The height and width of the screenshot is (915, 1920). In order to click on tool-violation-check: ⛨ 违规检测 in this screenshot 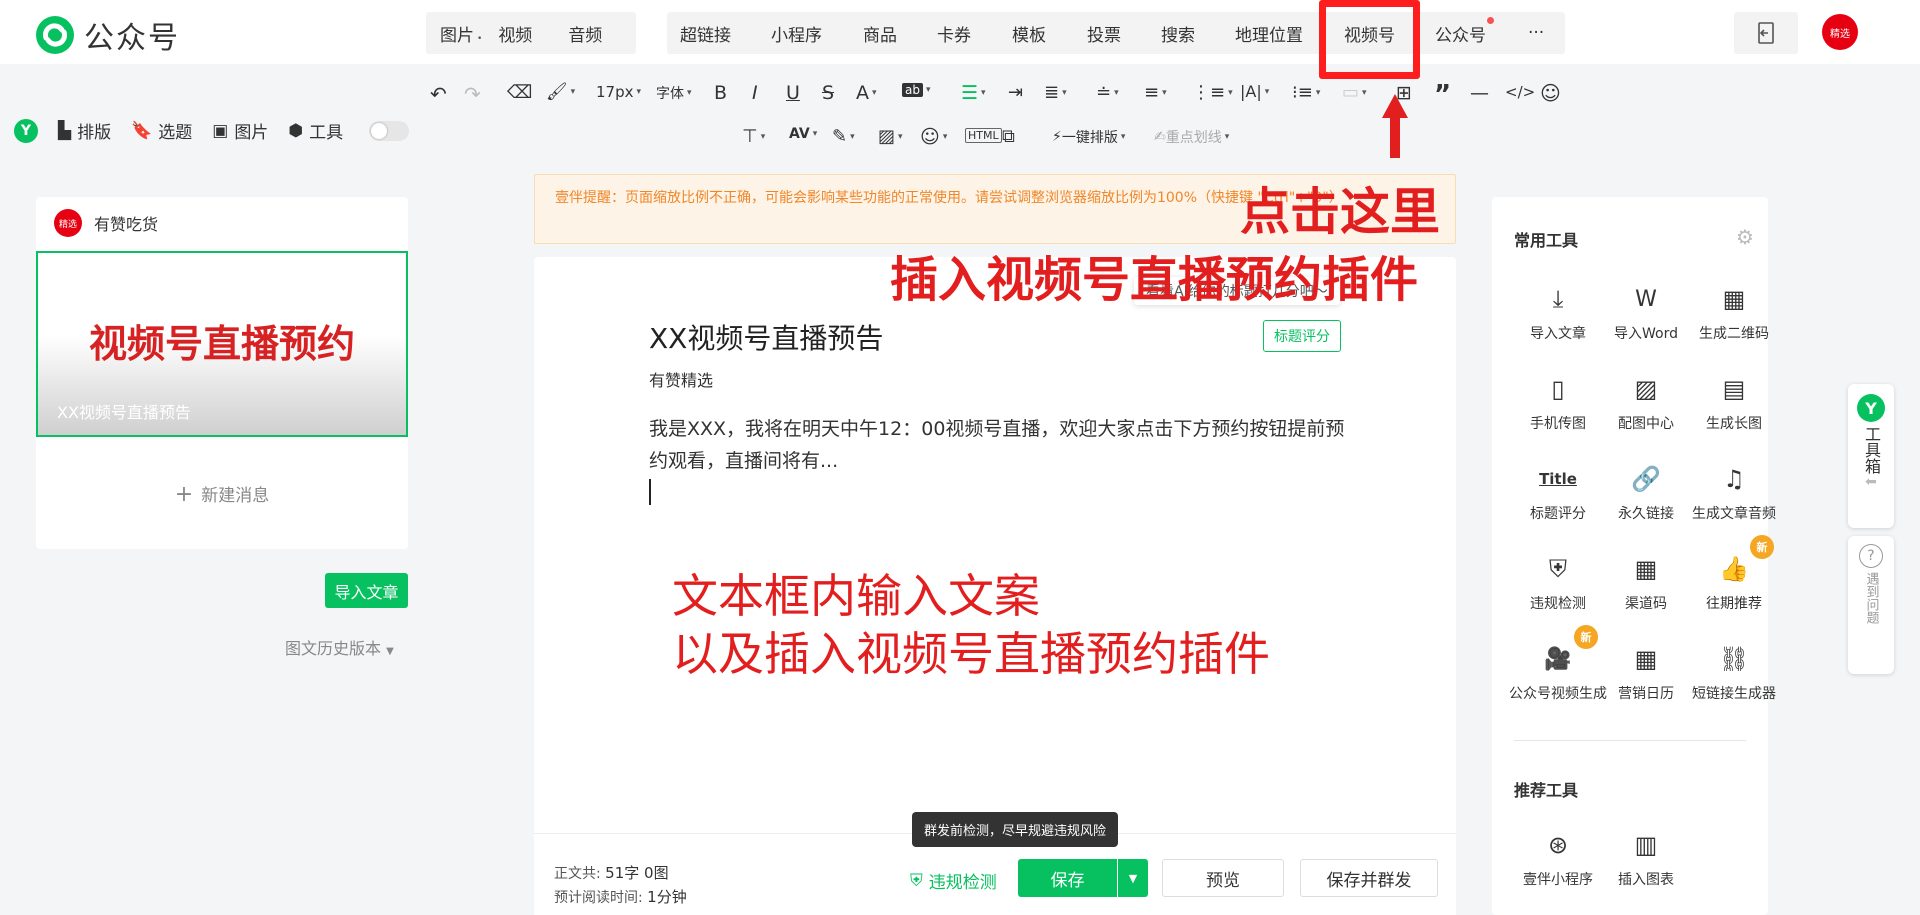, I will do `click(1558, 582)`.